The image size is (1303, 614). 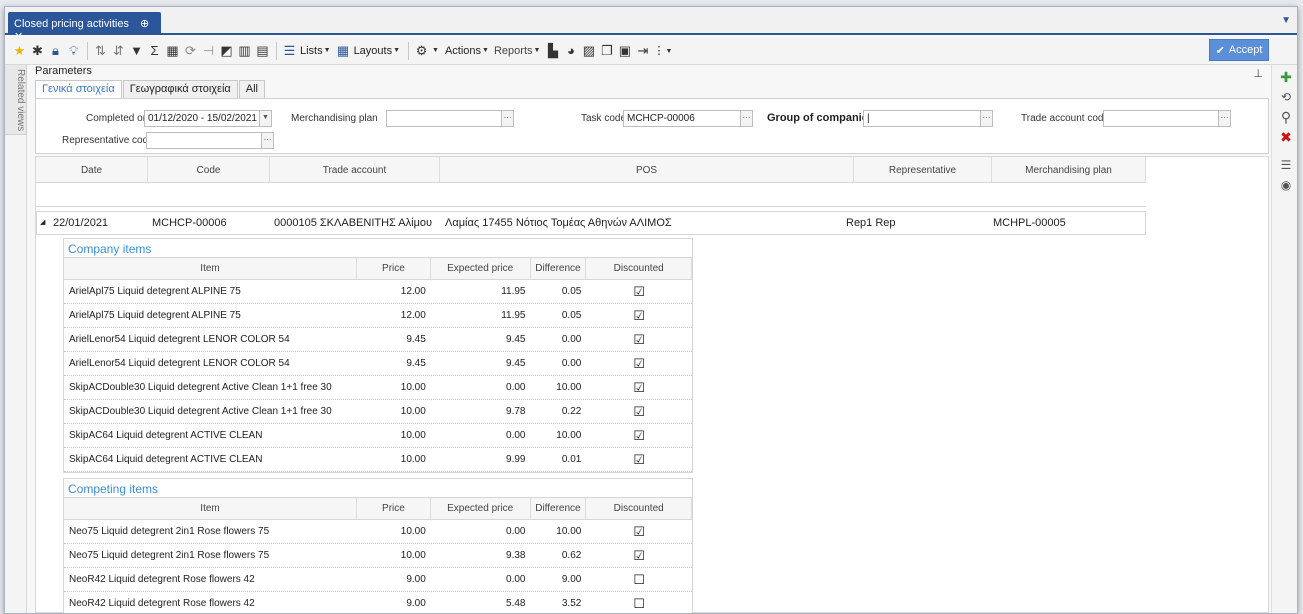 I want to click on add-icon: ✚, so click(x=1286, y=77).